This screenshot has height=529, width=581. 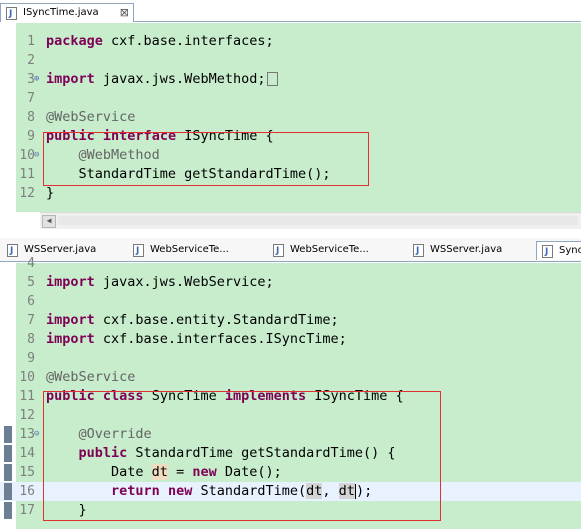 What do you see at coordinates (290, 98) in the screenshot?
I see `code-line: 7` at bounding box center [290, 98].